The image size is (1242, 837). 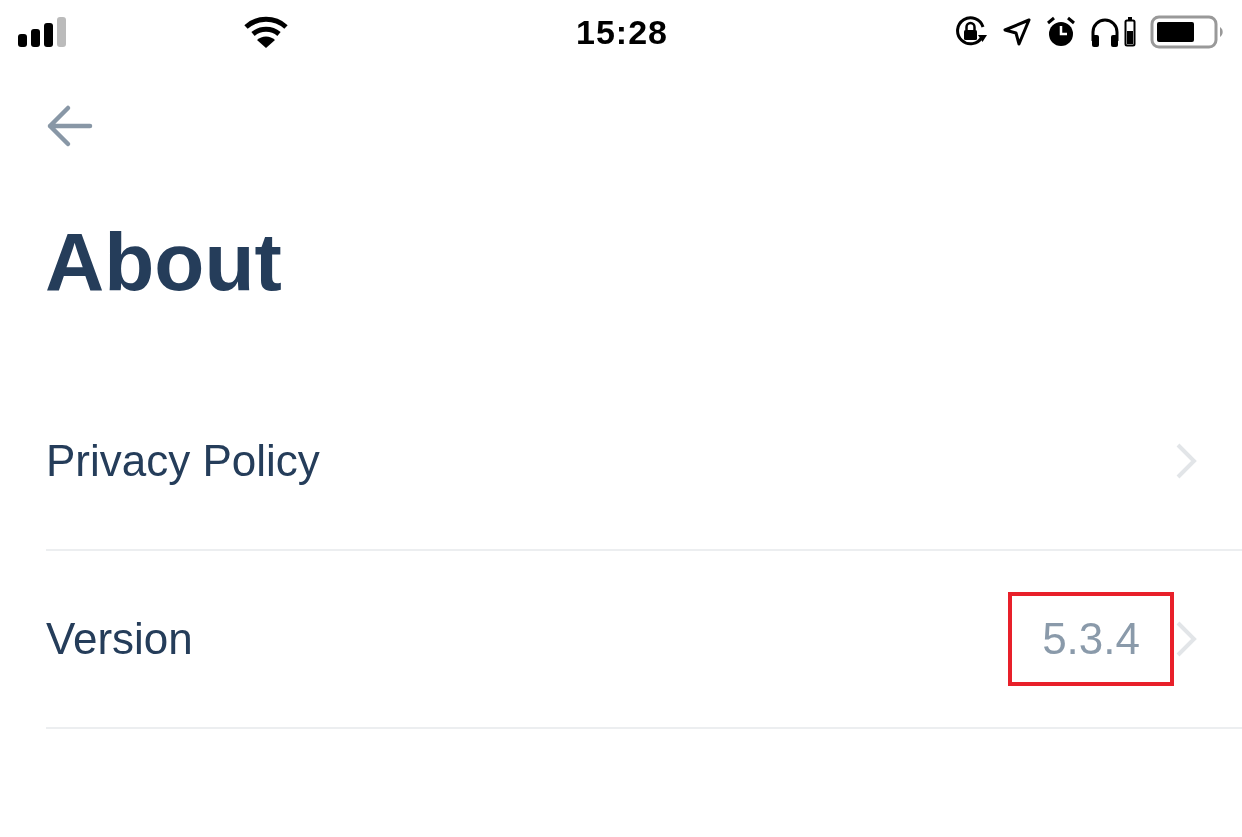 I want to click on alarm-icon, so click(x=1061, y=32).